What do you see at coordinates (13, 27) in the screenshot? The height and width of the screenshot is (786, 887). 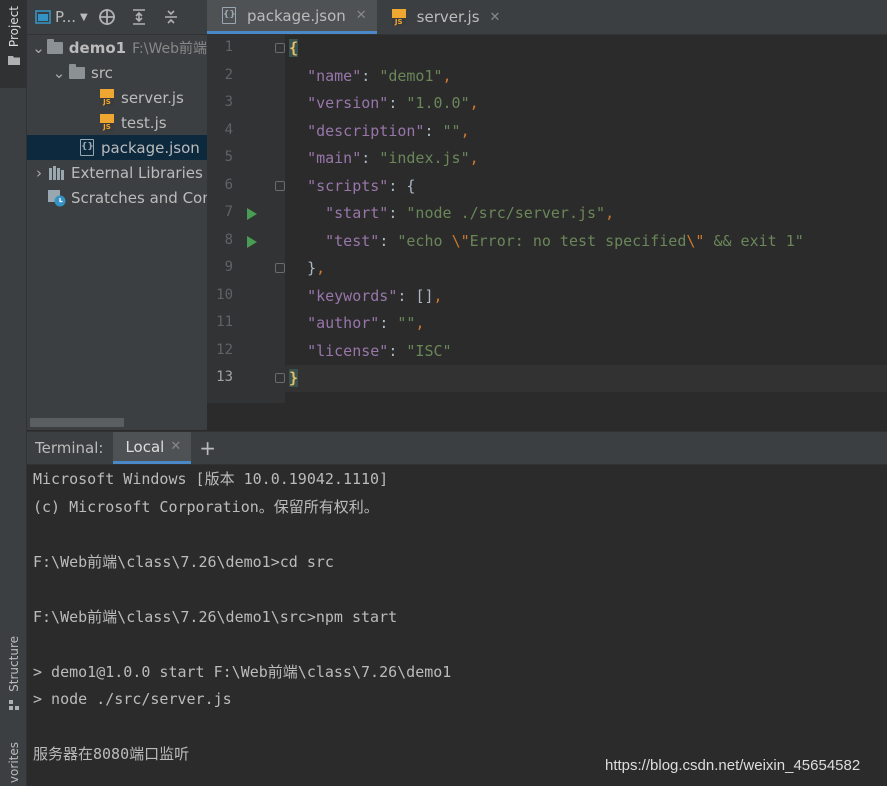 I see `project-tool-tab-label: Project` at bounding box center [13, 27].